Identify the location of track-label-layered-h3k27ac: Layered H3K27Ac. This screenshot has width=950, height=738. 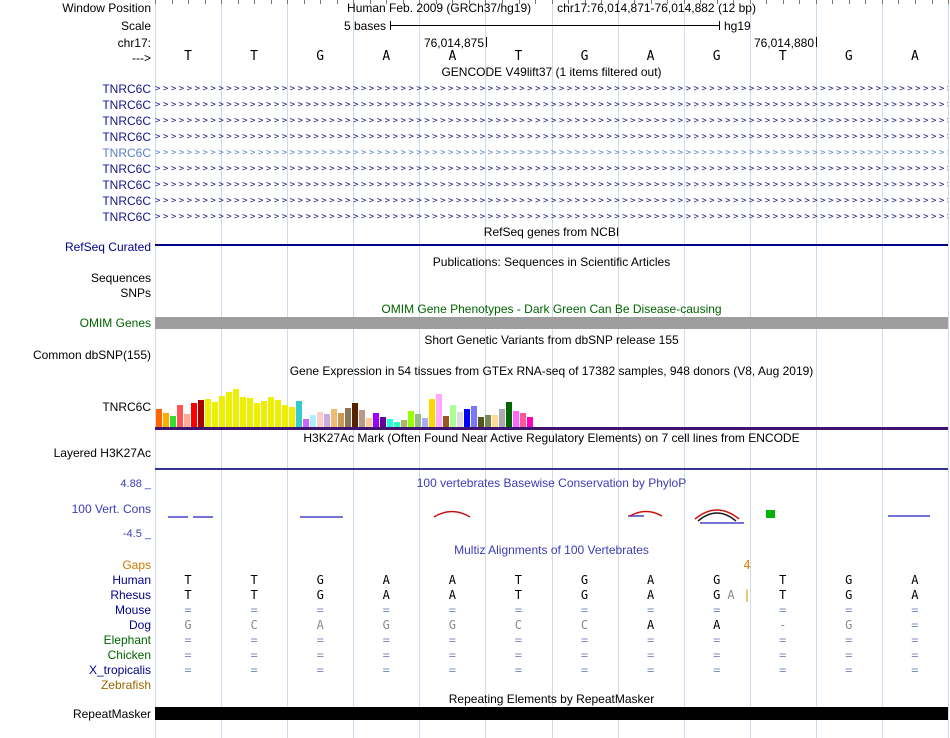
(75, 453).